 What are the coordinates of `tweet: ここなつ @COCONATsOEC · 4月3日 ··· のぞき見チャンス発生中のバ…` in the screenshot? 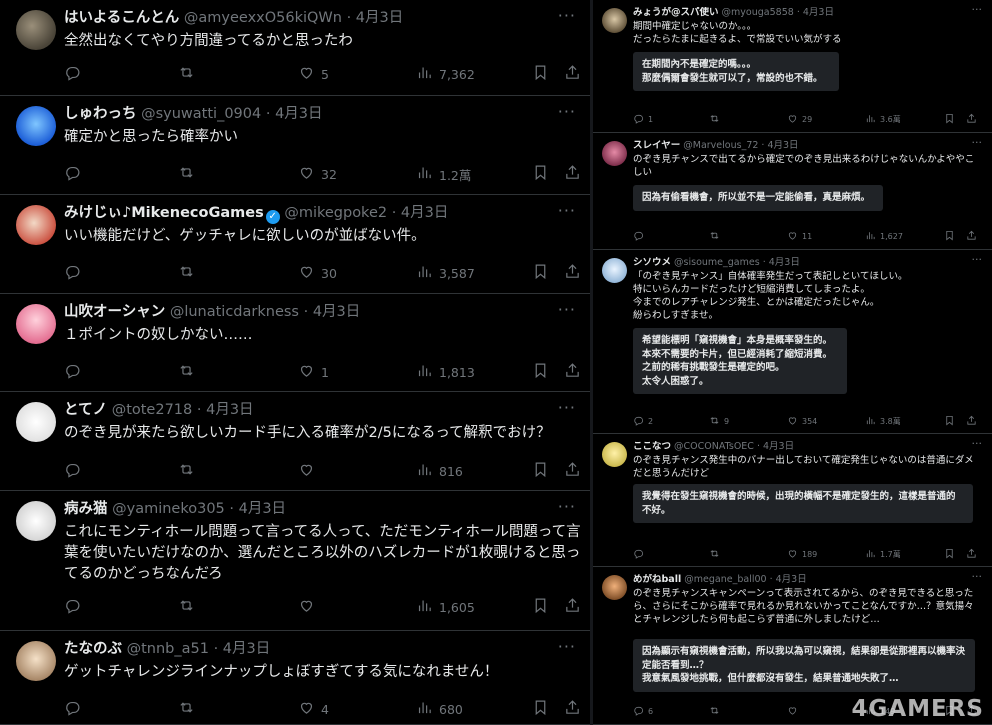 It's located at (792, 500).